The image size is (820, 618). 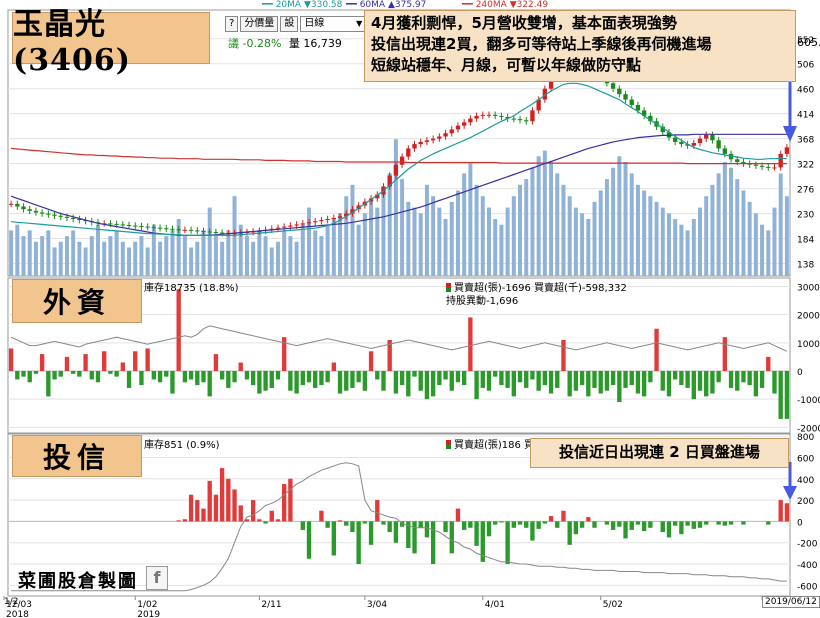 I want to click on trust-holding: 庫存851 (0.9%), so click(x=182, y=445).